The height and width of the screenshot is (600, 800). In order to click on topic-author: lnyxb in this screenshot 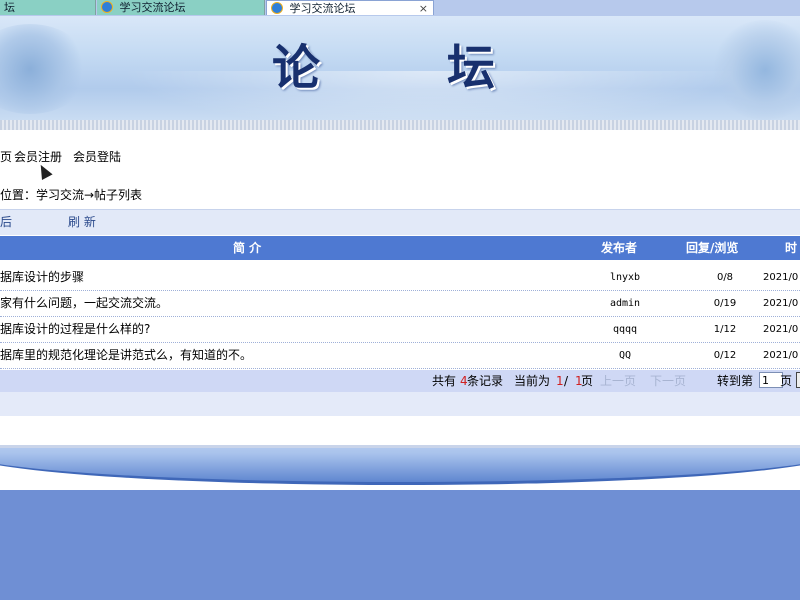, I will do `click(625, 277)`.